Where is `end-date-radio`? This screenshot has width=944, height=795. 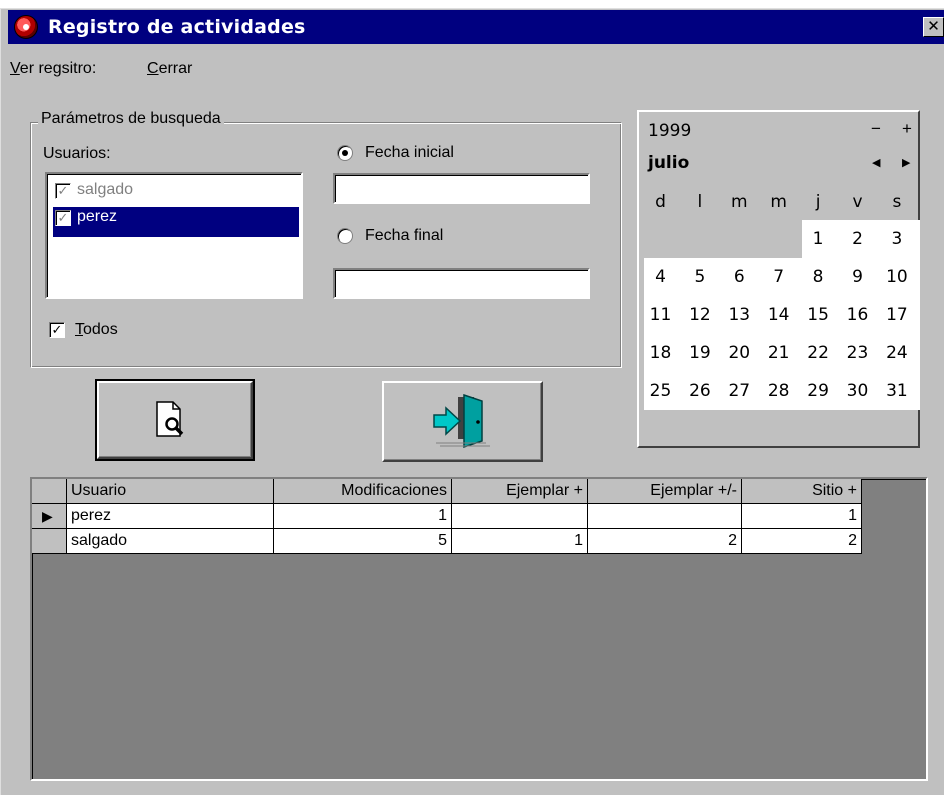 end-date-radio is located at coordinates (345, 236).